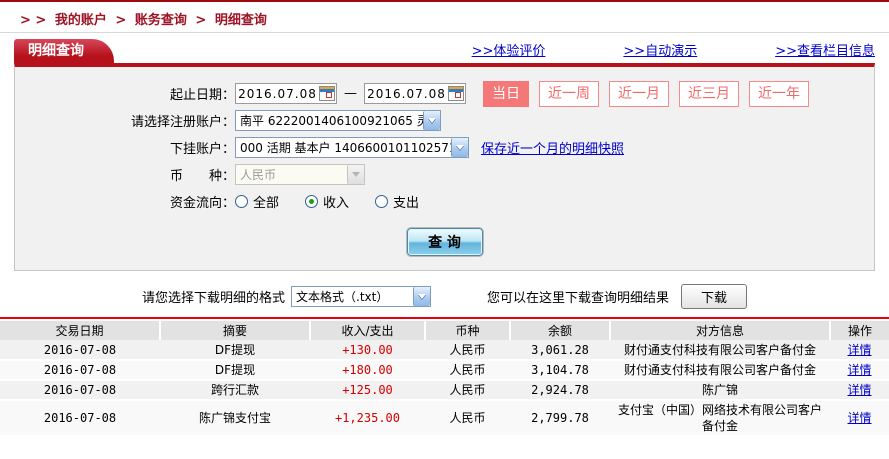 This screenshot has height=459, width=889. I want to click on quick-range-year-button: 近一年, so click(779, 93).